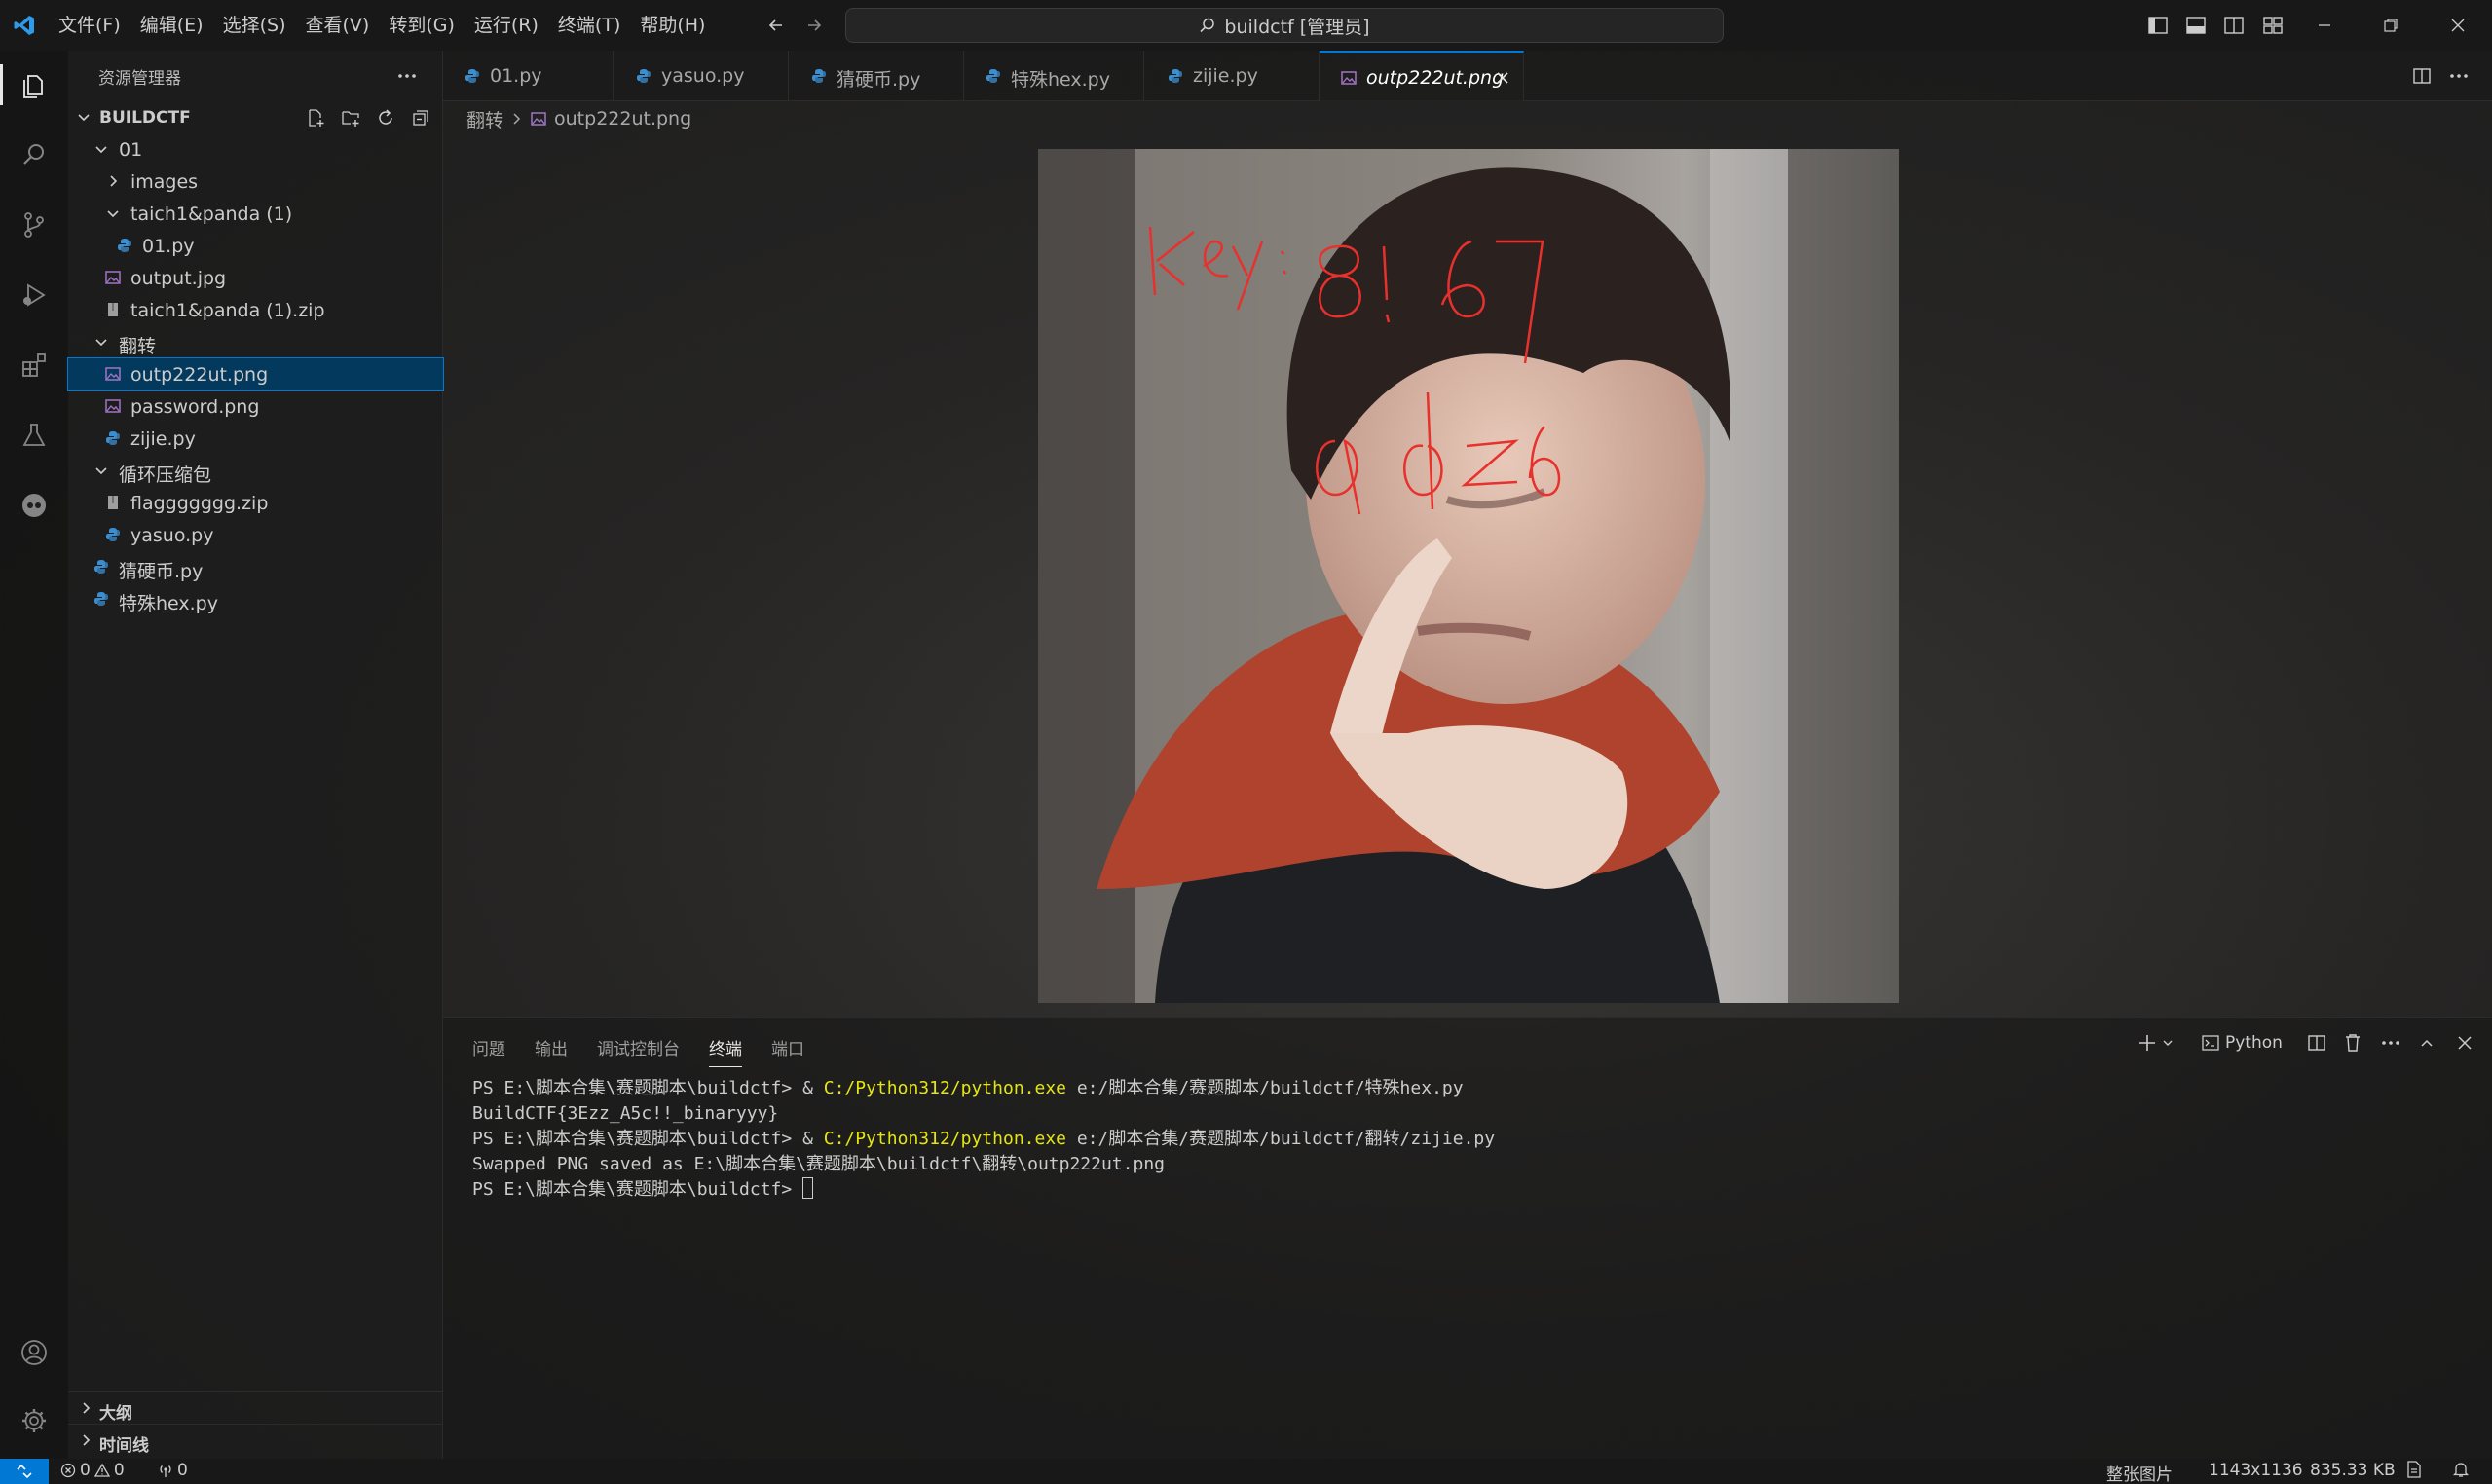 The width and height of the screenshot is (2492, 1484). What do you see at coordinates (255, 439) in the screenshot?
I see `tree-file-zijie-py: zijie.py` at bounding box center [255, 439].